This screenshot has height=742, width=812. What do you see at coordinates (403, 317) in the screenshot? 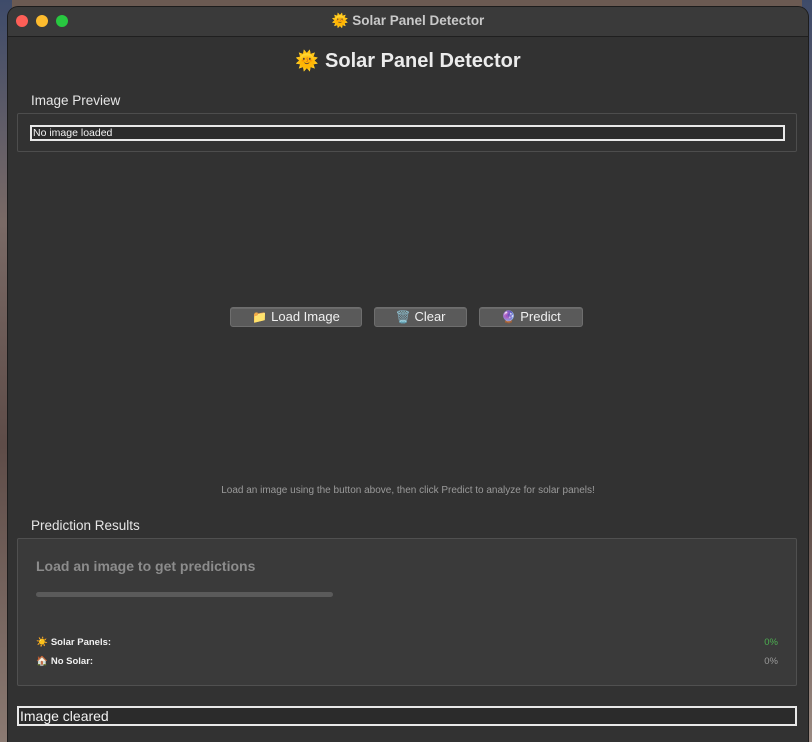
I see `trash-icon: 🗑️` at bounding box center [403, 317].